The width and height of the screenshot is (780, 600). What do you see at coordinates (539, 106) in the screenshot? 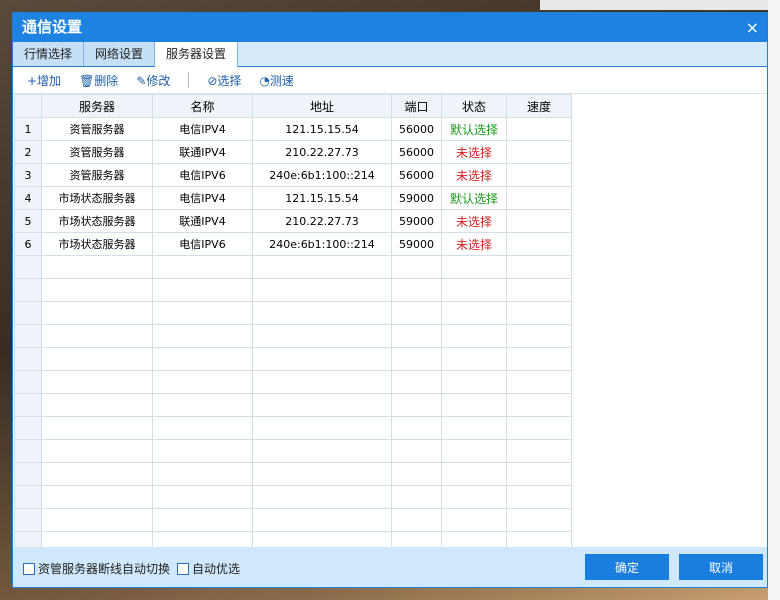
I see `column-header: 速度` at bounding box center [539, 106].